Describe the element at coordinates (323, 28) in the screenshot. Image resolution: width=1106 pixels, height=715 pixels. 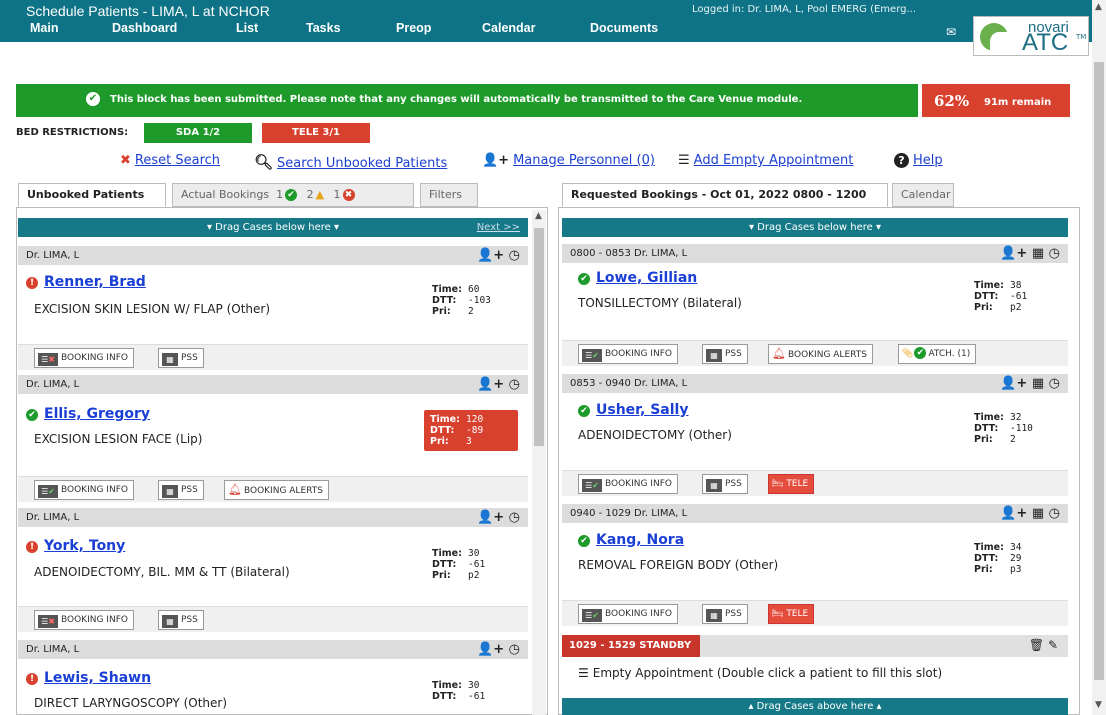
I see `nav-tasks: Tasks` at that location.